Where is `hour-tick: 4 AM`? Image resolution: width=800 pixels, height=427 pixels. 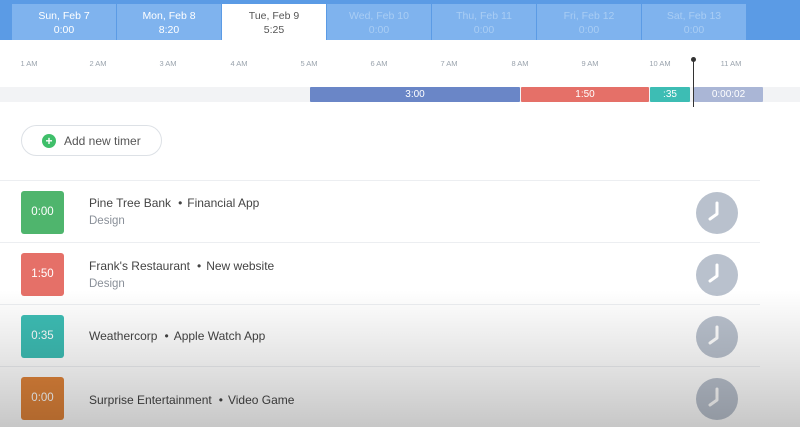 hour-tick: 4 AM is located at coordinates (239, 63).